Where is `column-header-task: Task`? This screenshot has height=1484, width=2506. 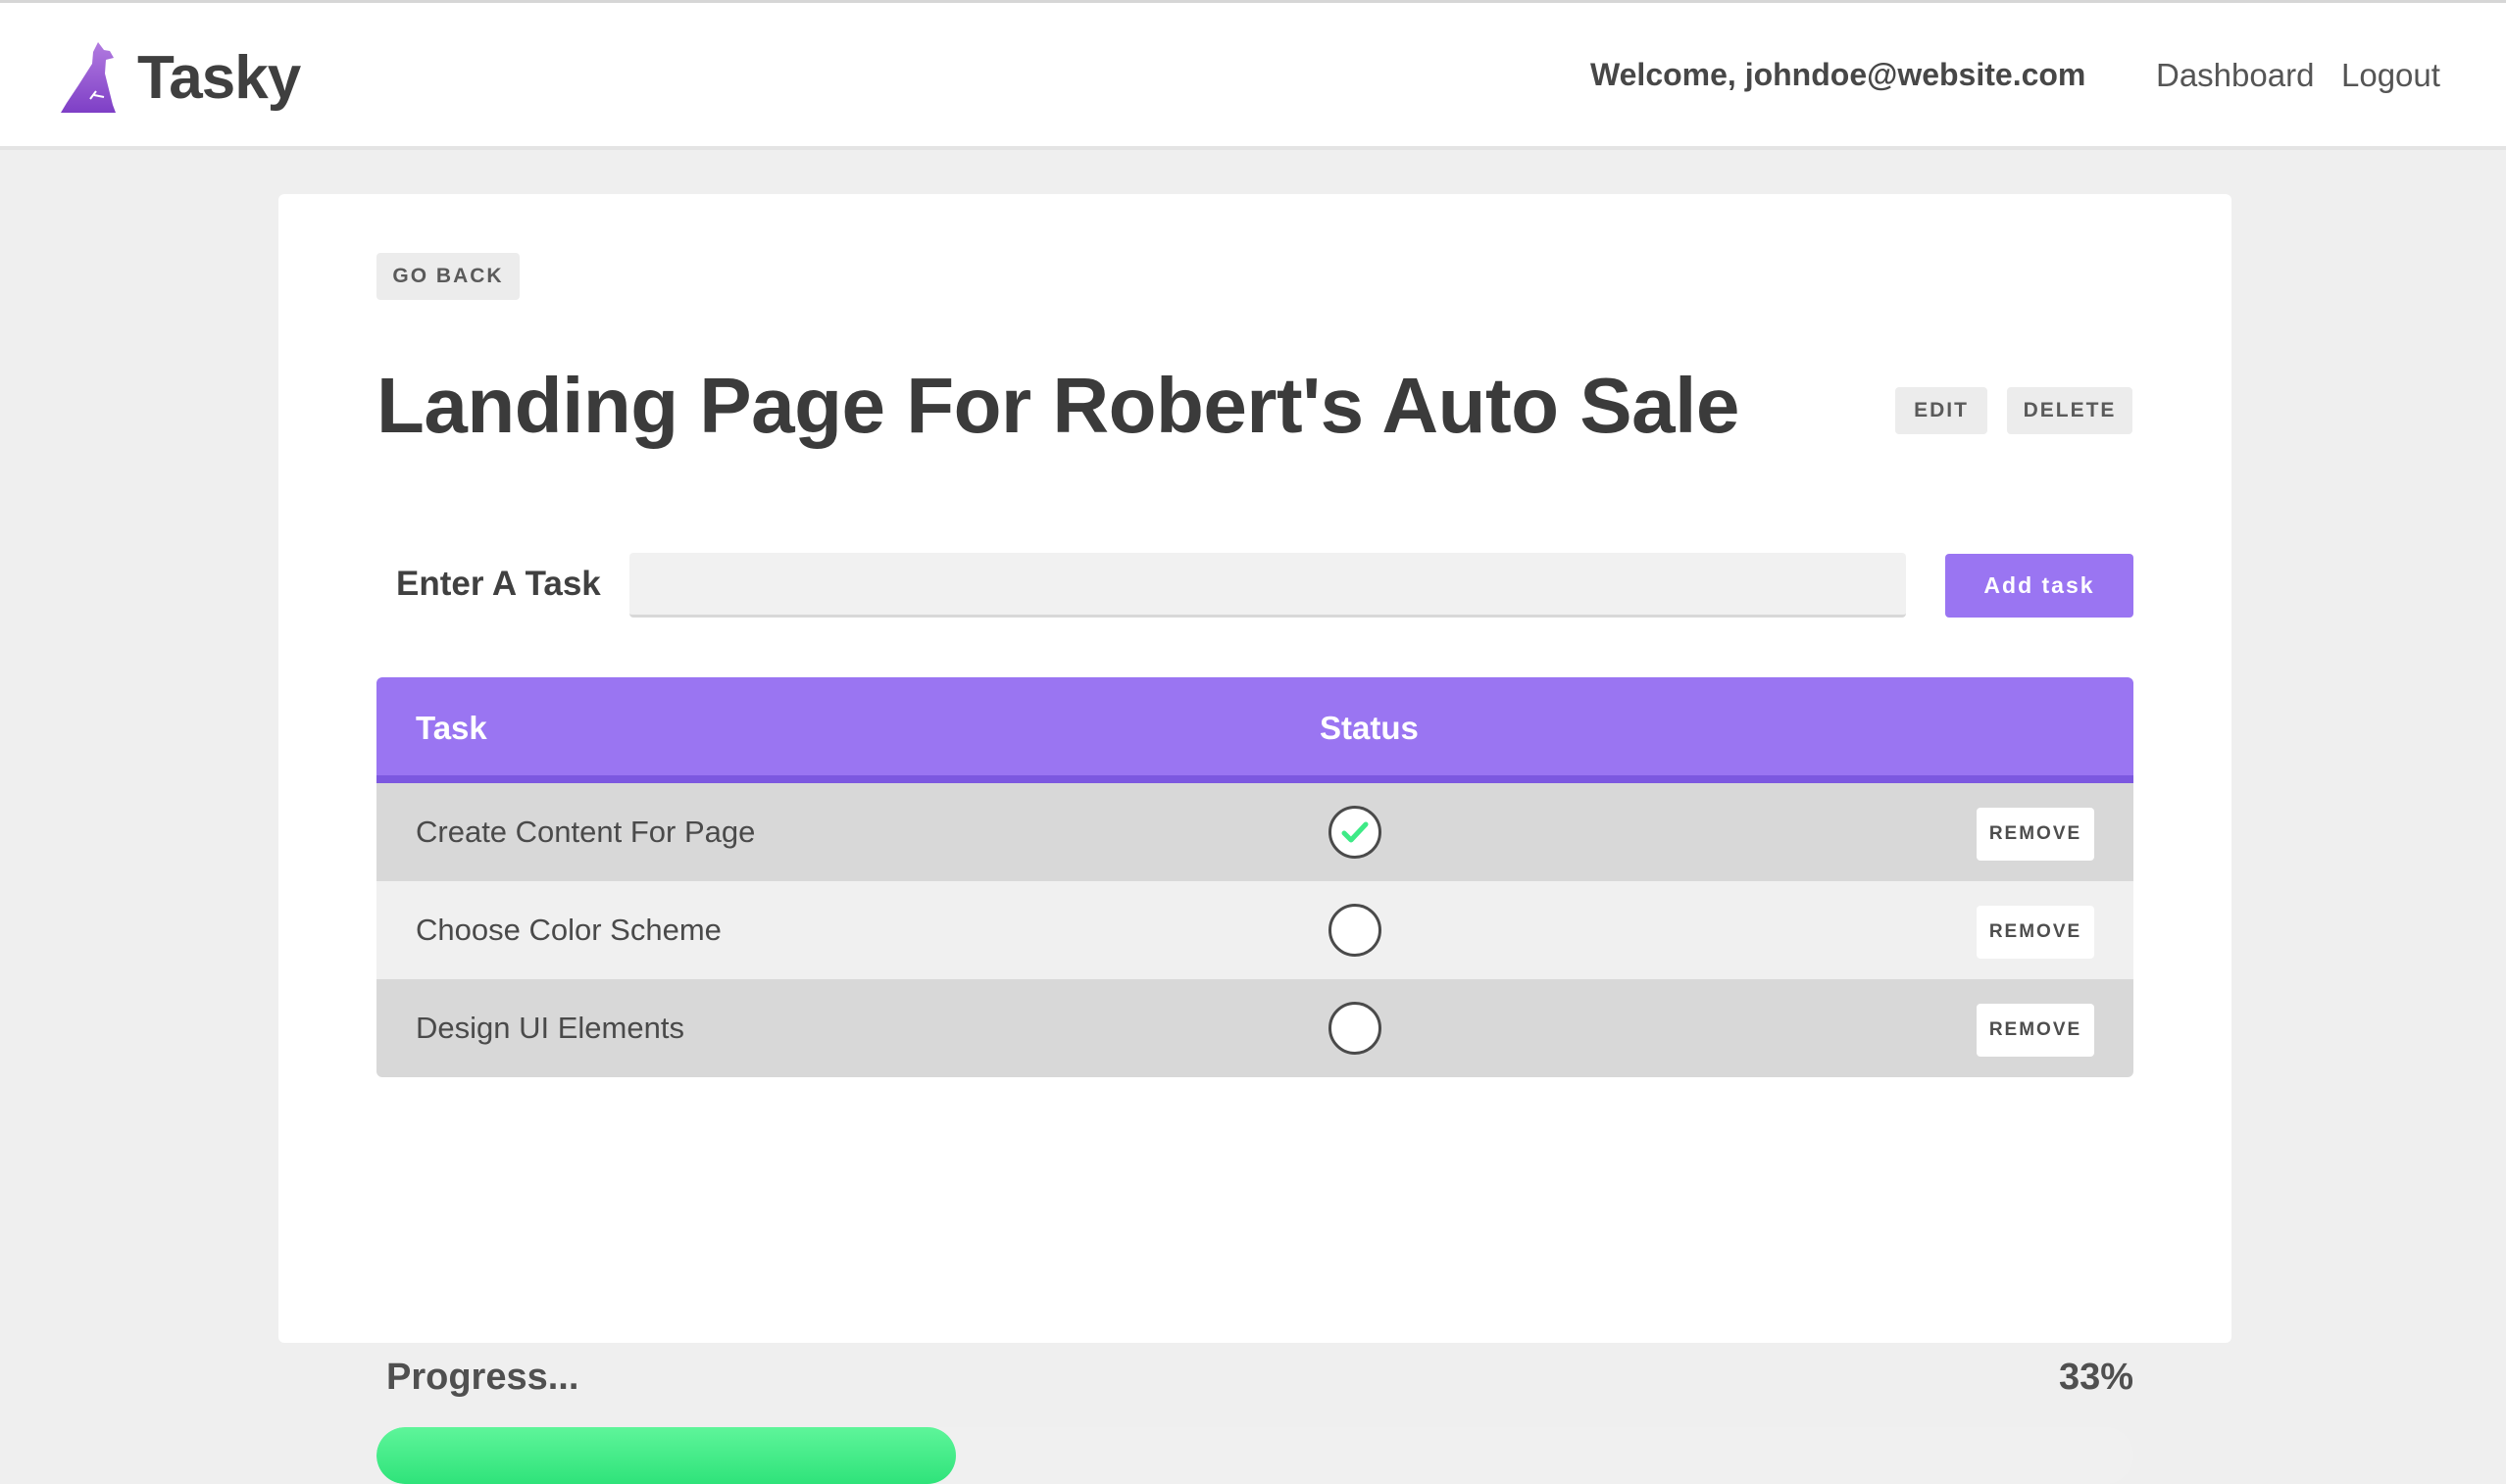
column-header-task: Task is located at coordinates (451, 728).